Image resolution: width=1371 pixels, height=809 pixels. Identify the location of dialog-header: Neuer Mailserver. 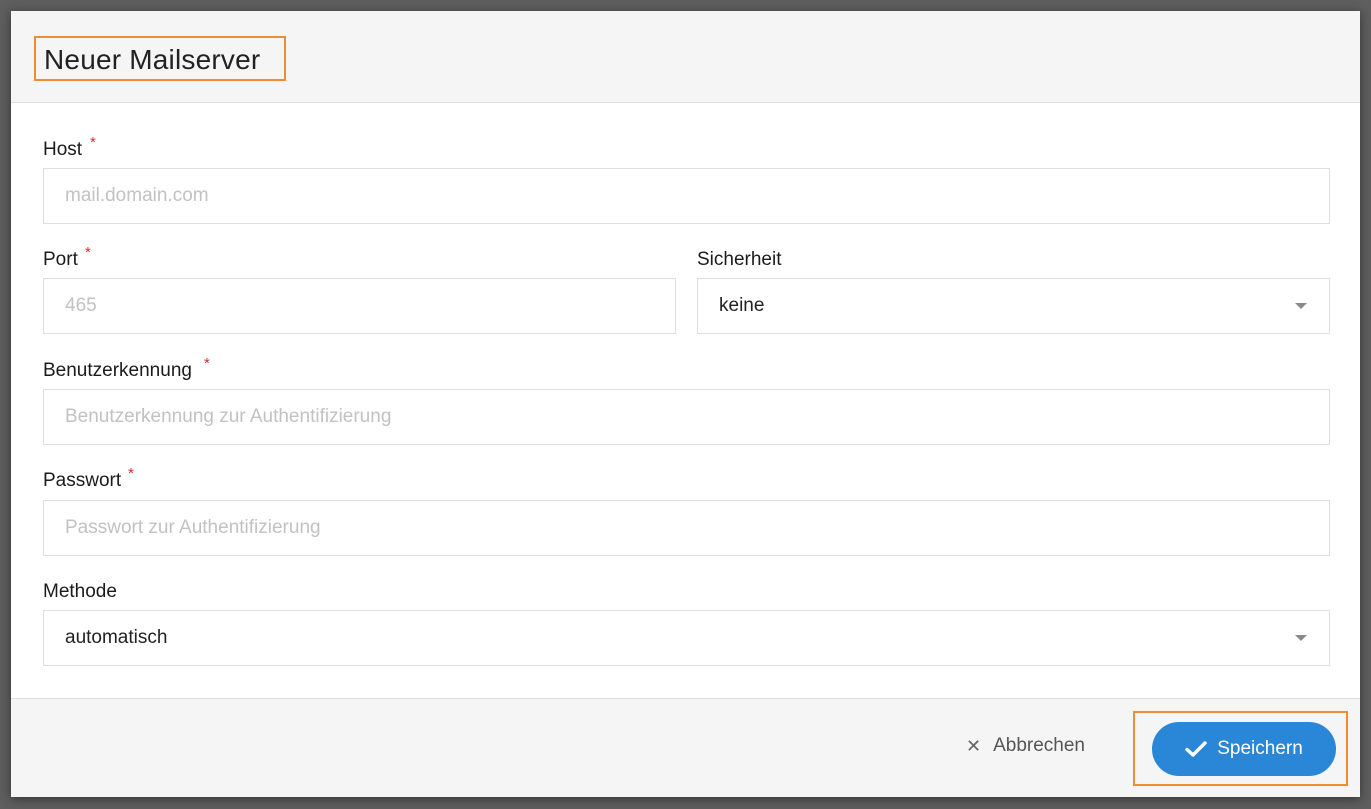
(685, 57).